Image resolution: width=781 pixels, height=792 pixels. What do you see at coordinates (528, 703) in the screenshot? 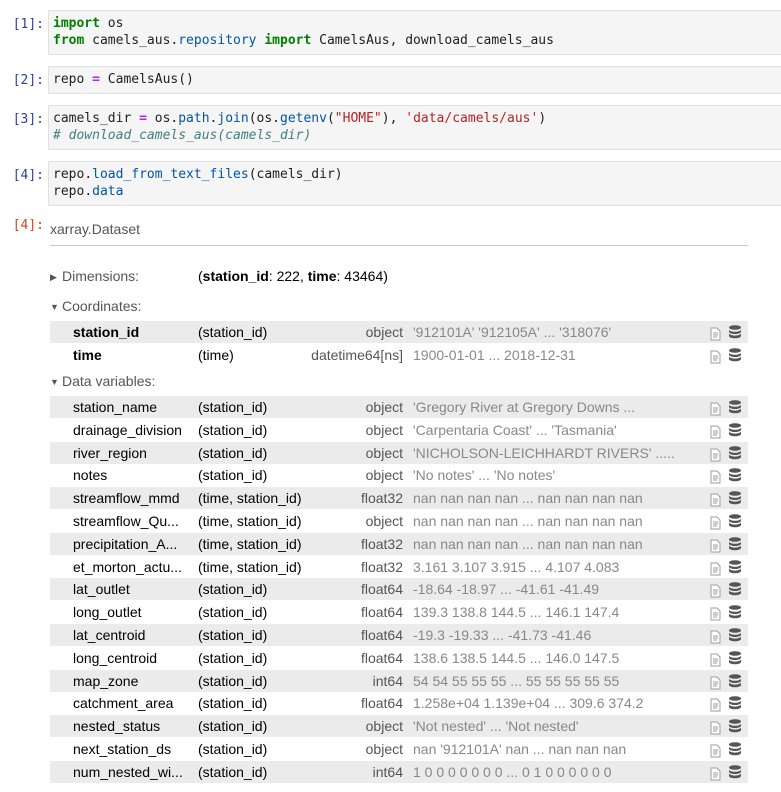
I see `var-preview: 1.258e+04 1.139e+04 ... 309.6 374.2` at bounding box center [528, 703].